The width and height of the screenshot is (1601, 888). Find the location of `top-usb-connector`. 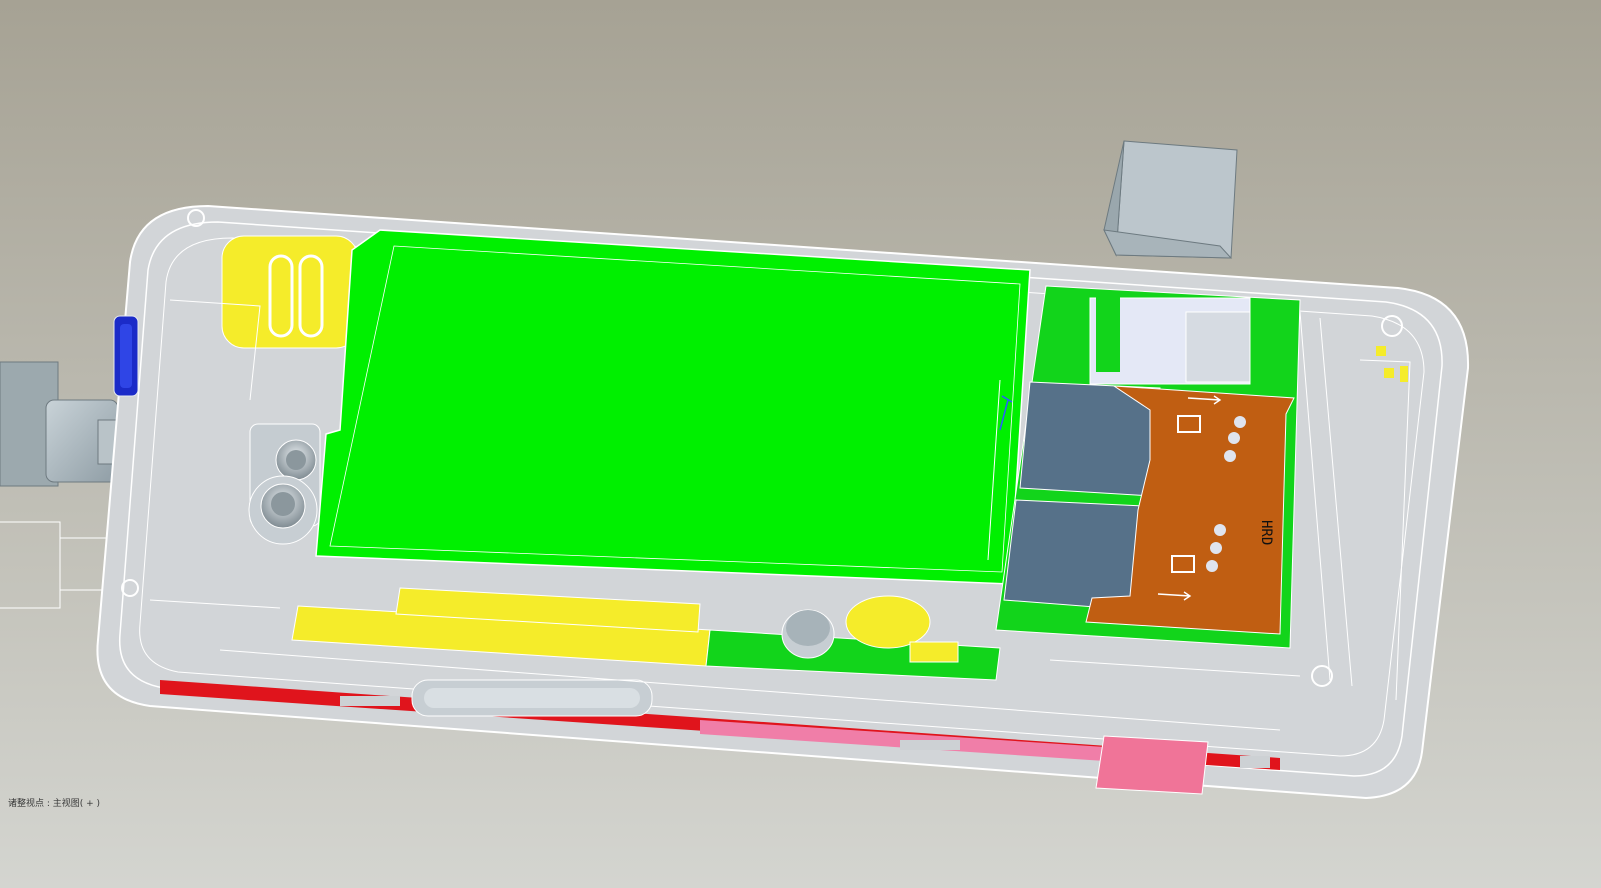

top-usb-connector is located at coordinates (1170, 199).